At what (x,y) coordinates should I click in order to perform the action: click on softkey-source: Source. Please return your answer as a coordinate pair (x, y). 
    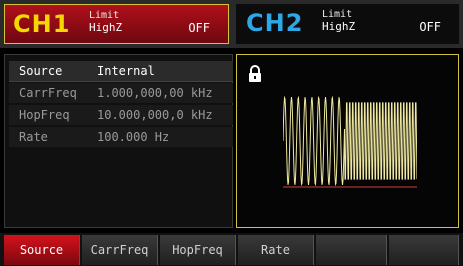
    Looking at the image, I should click on (42, 250).